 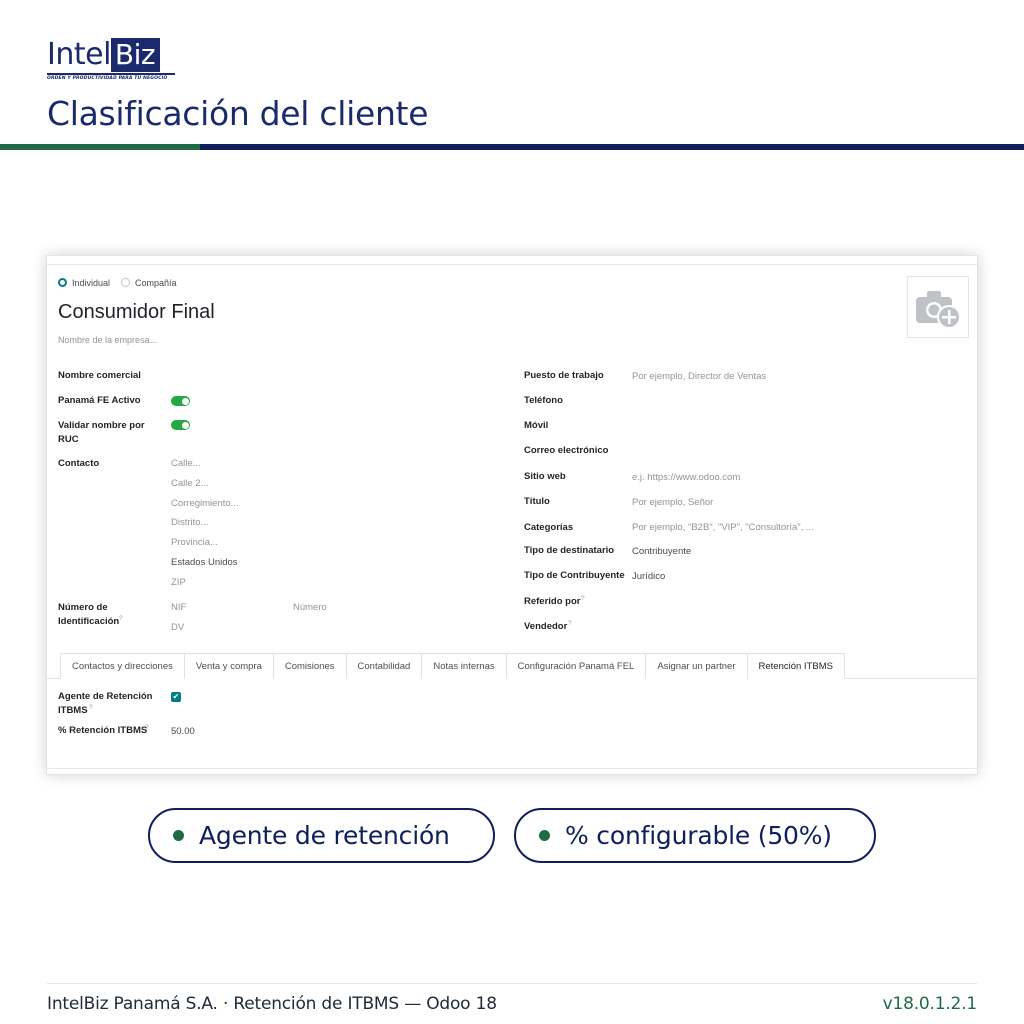 What do you see at coordinates (699, 377) in the screenshot?
I see `puesto-trabajo-field: Por ejemplo, Director de Ventas` at bounding box center [699, 377].